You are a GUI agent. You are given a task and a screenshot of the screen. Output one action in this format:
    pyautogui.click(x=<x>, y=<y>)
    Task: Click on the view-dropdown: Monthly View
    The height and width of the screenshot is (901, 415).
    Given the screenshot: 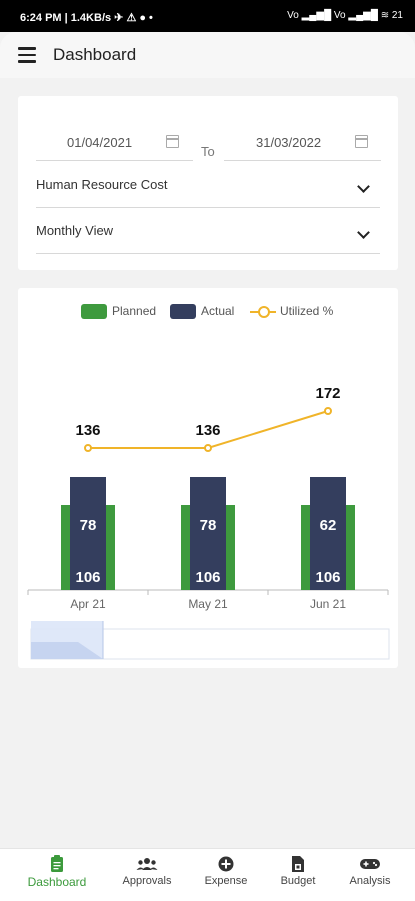 What is the action you would take?
    pyautogui.click(x=208, y=231)
    